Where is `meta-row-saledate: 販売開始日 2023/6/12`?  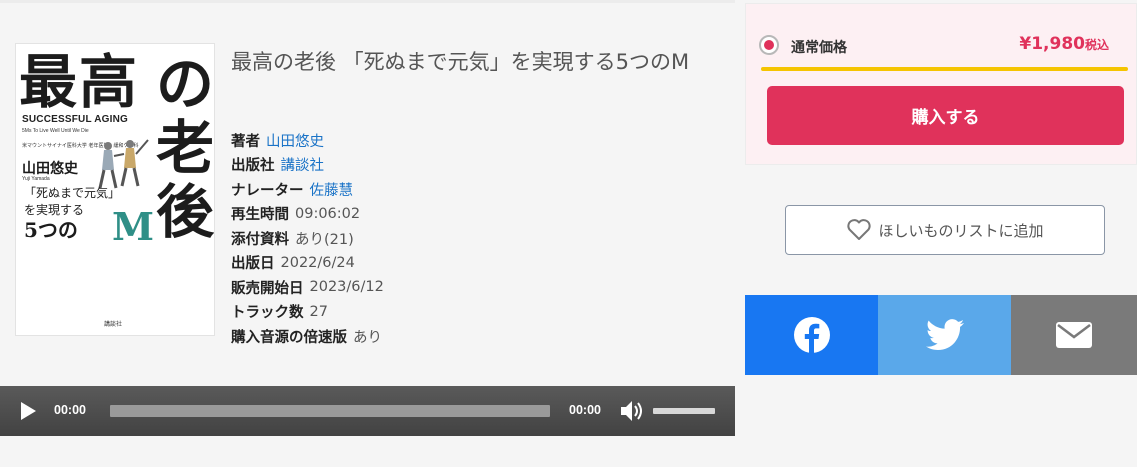 meta-row-saledate: 販売開始日 2023/6/12 is located at coordinates (307, 287).